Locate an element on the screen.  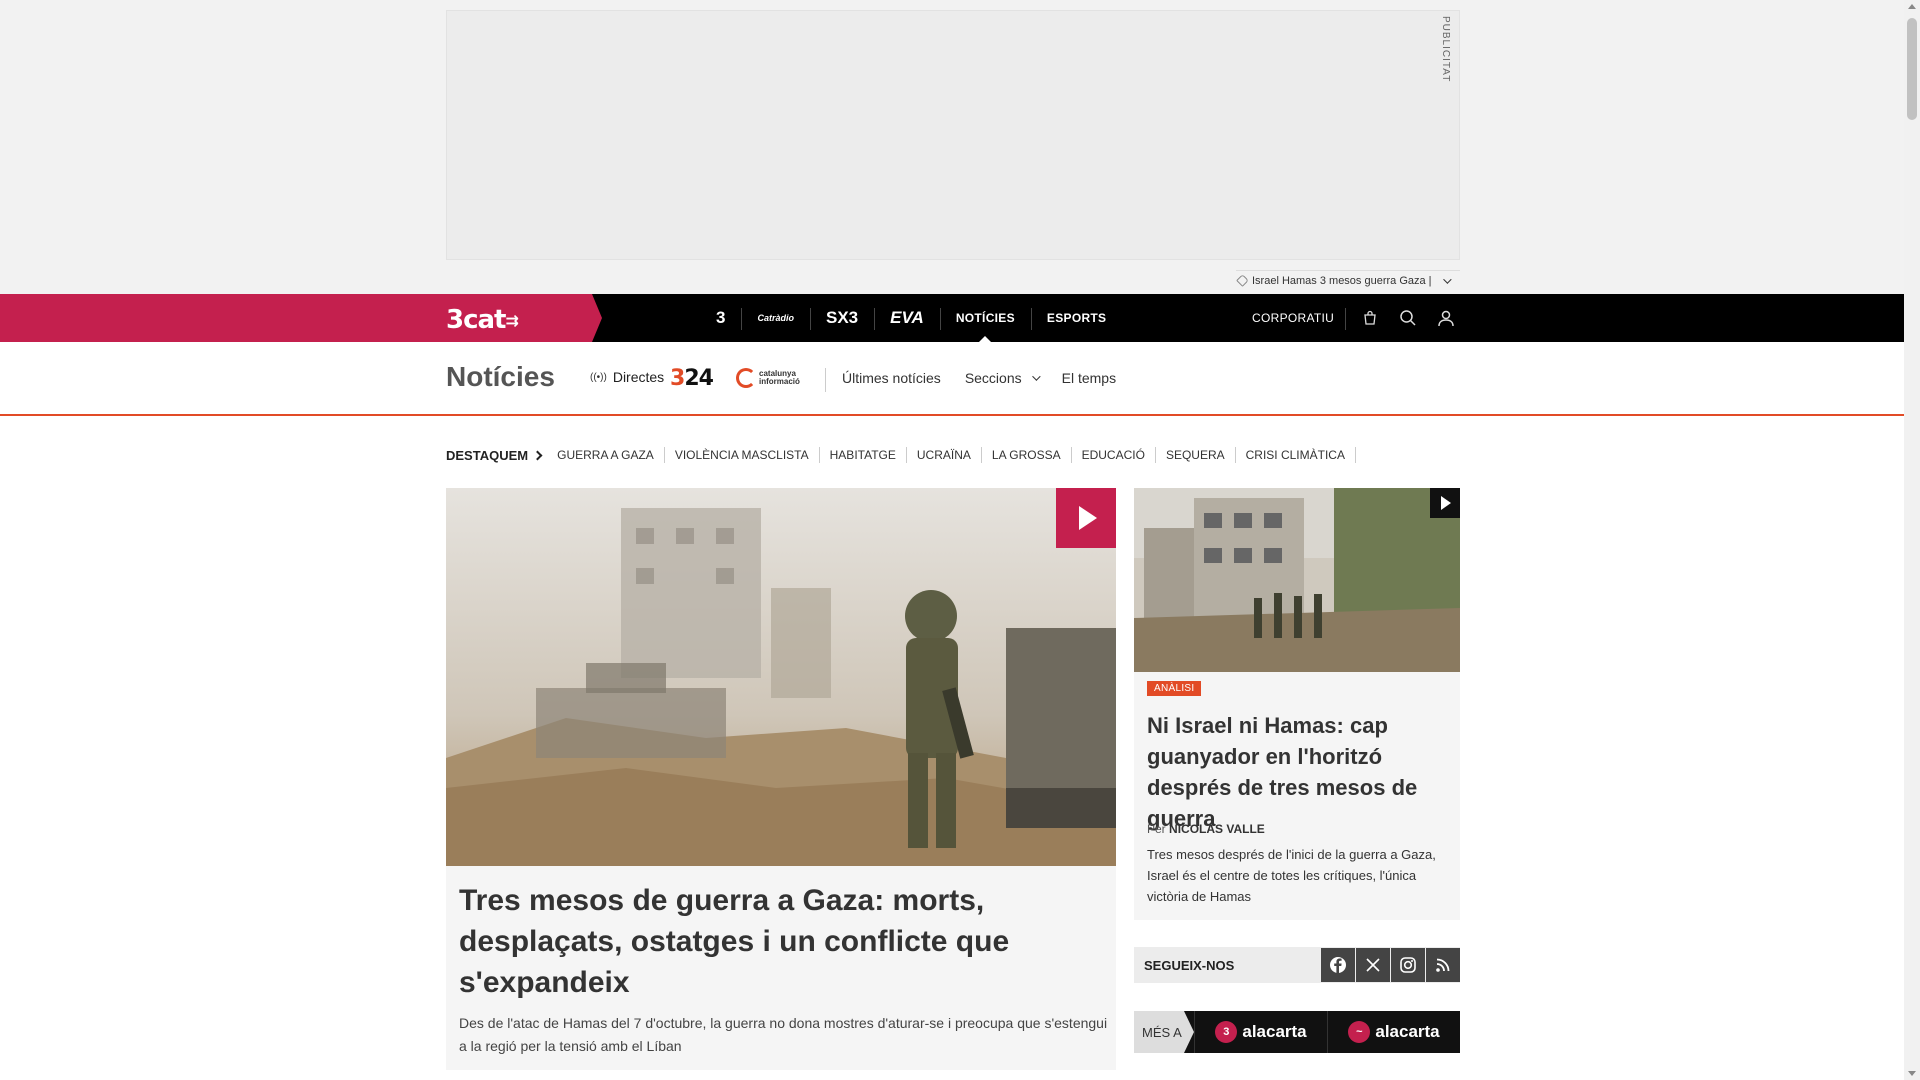
channel-esports-label: ESPORTS is located at coordinates (1076, 318).